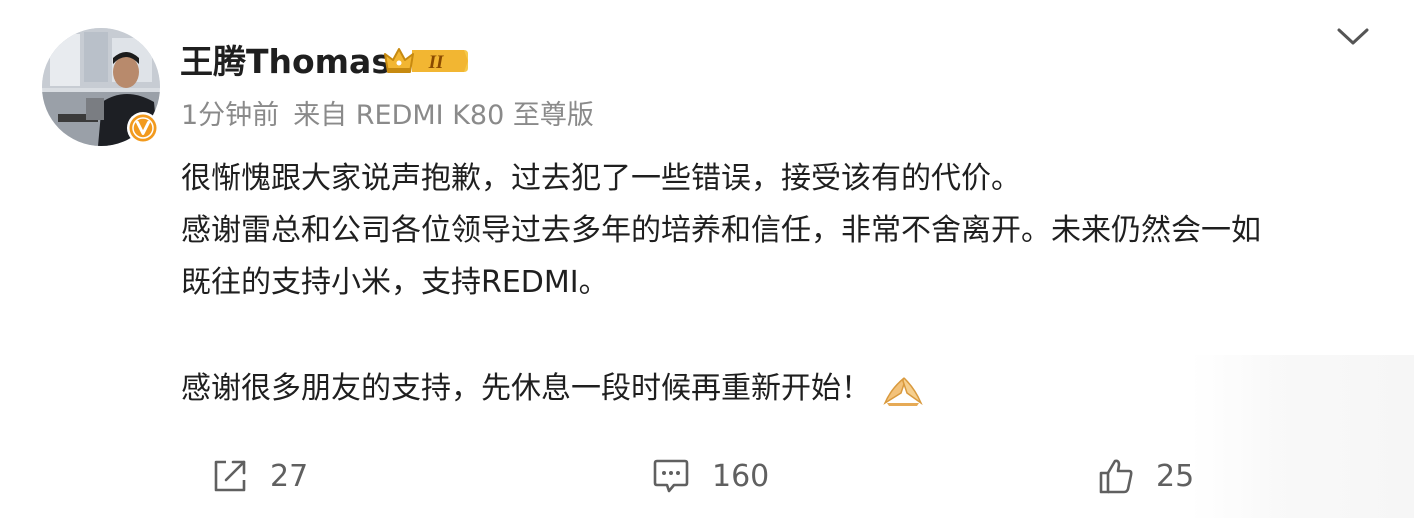 The width and height of the screenshot is (1414, 518). I want to click on repost-count: 27, so click(289, 476).